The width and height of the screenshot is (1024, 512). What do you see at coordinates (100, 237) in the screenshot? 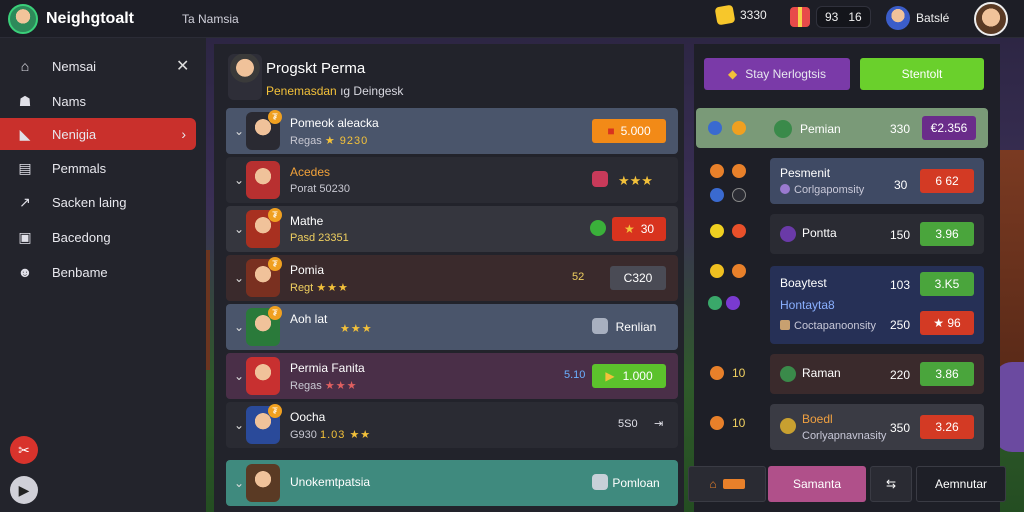
I see `sidebar-item-bacedong: ▣ Bacedong` at bounding box center [100, 237].